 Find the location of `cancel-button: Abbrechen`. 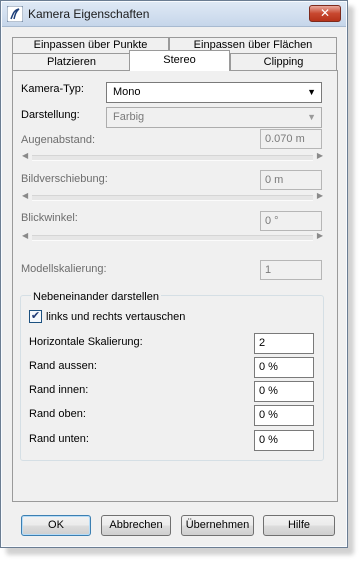

cancel-button: Abbrechen is located at coordinates (136, 525).